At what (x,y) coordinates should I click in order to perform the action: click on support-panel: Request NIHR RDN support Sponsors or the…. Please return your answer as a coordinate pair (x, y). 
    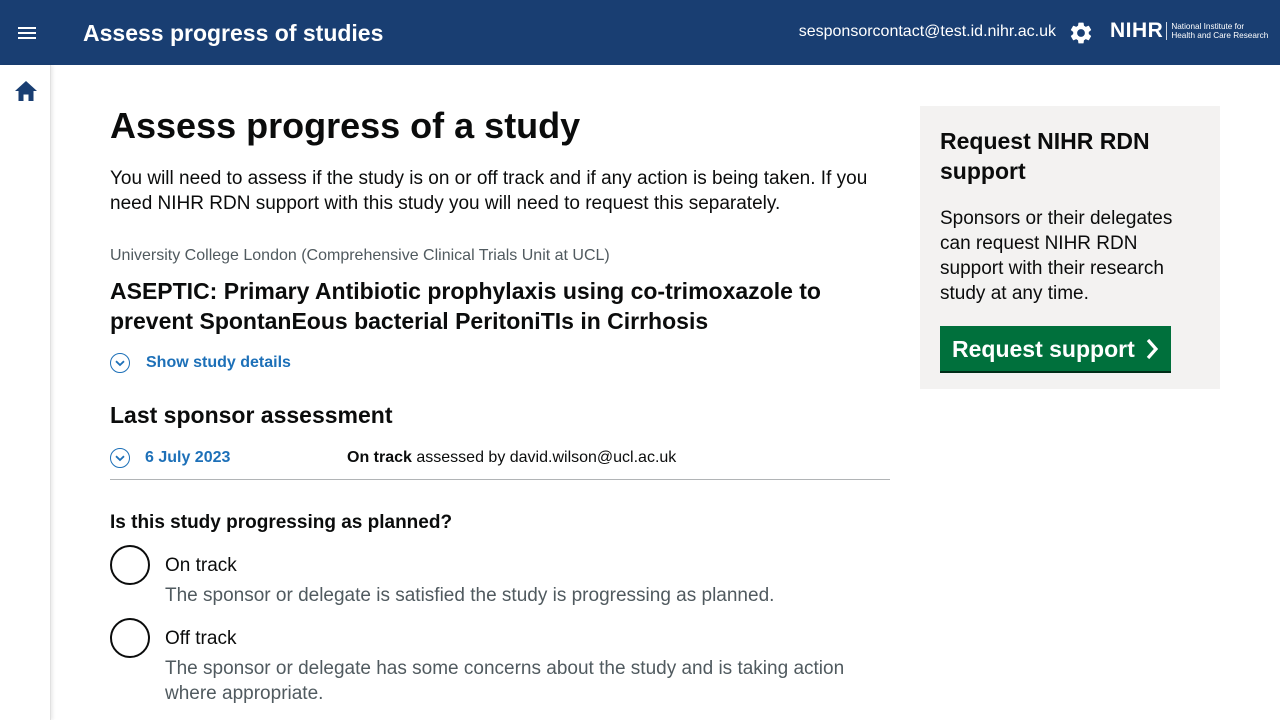
    Looking at the image, I should click on (1070, 247).